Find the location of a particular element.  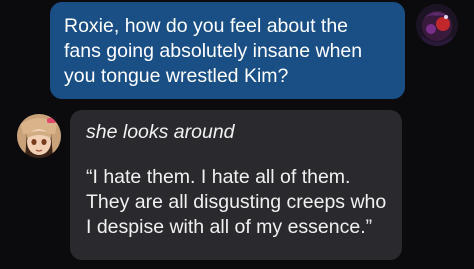

character-avatar-image is located at coordinates (39, 136).